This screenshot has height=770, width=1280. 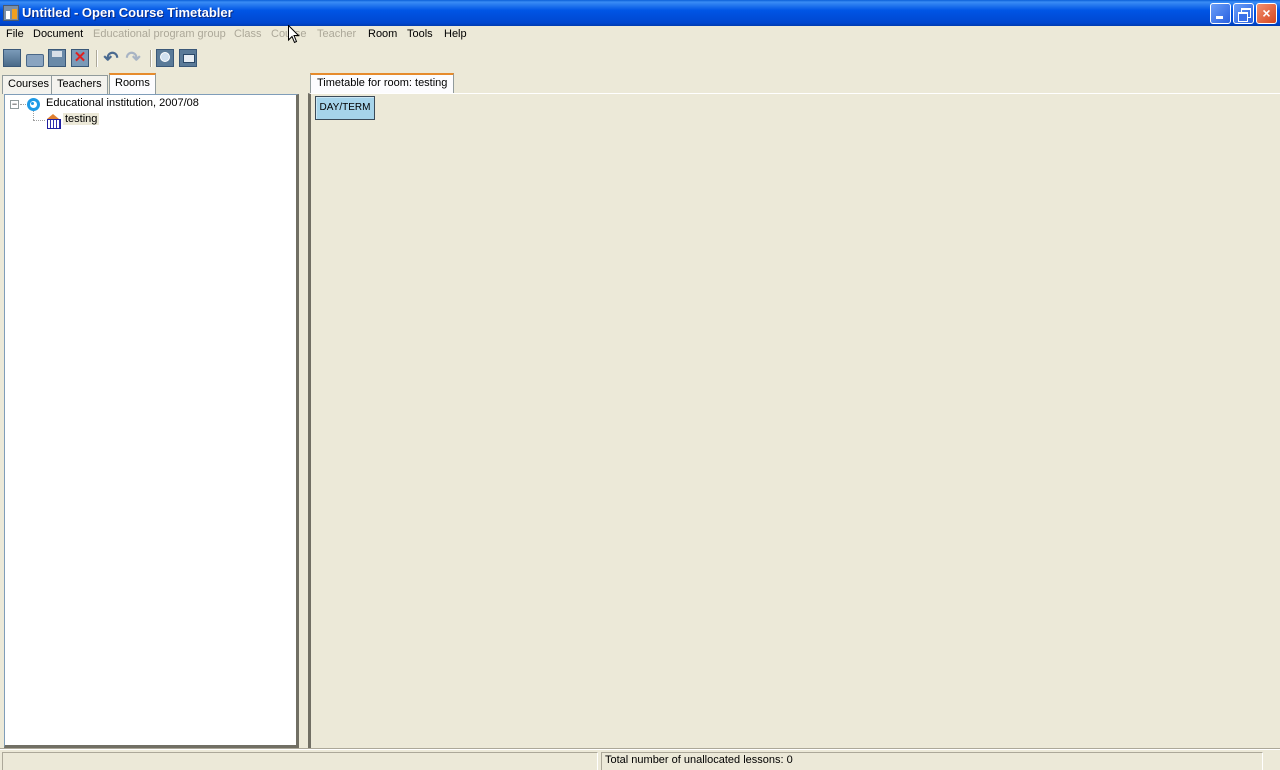 What do you see at coordinates (336, 34) in the screenshot?
I see `menu-teacher: Teacher` at bounding box center [336, 34].